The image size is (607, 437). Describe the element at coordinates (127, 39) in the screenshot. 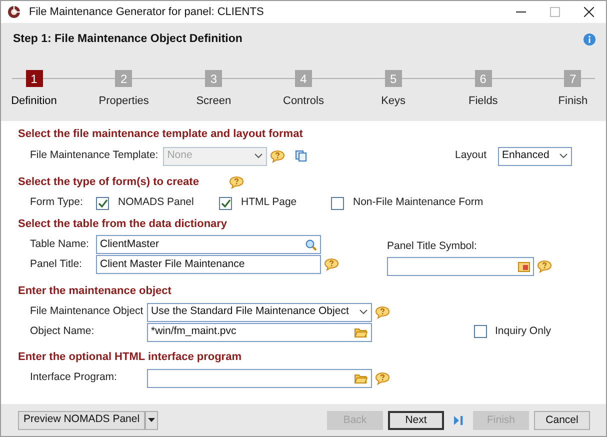

I see `step-title: Step 1: File Maintenance Object Definition` at that location.